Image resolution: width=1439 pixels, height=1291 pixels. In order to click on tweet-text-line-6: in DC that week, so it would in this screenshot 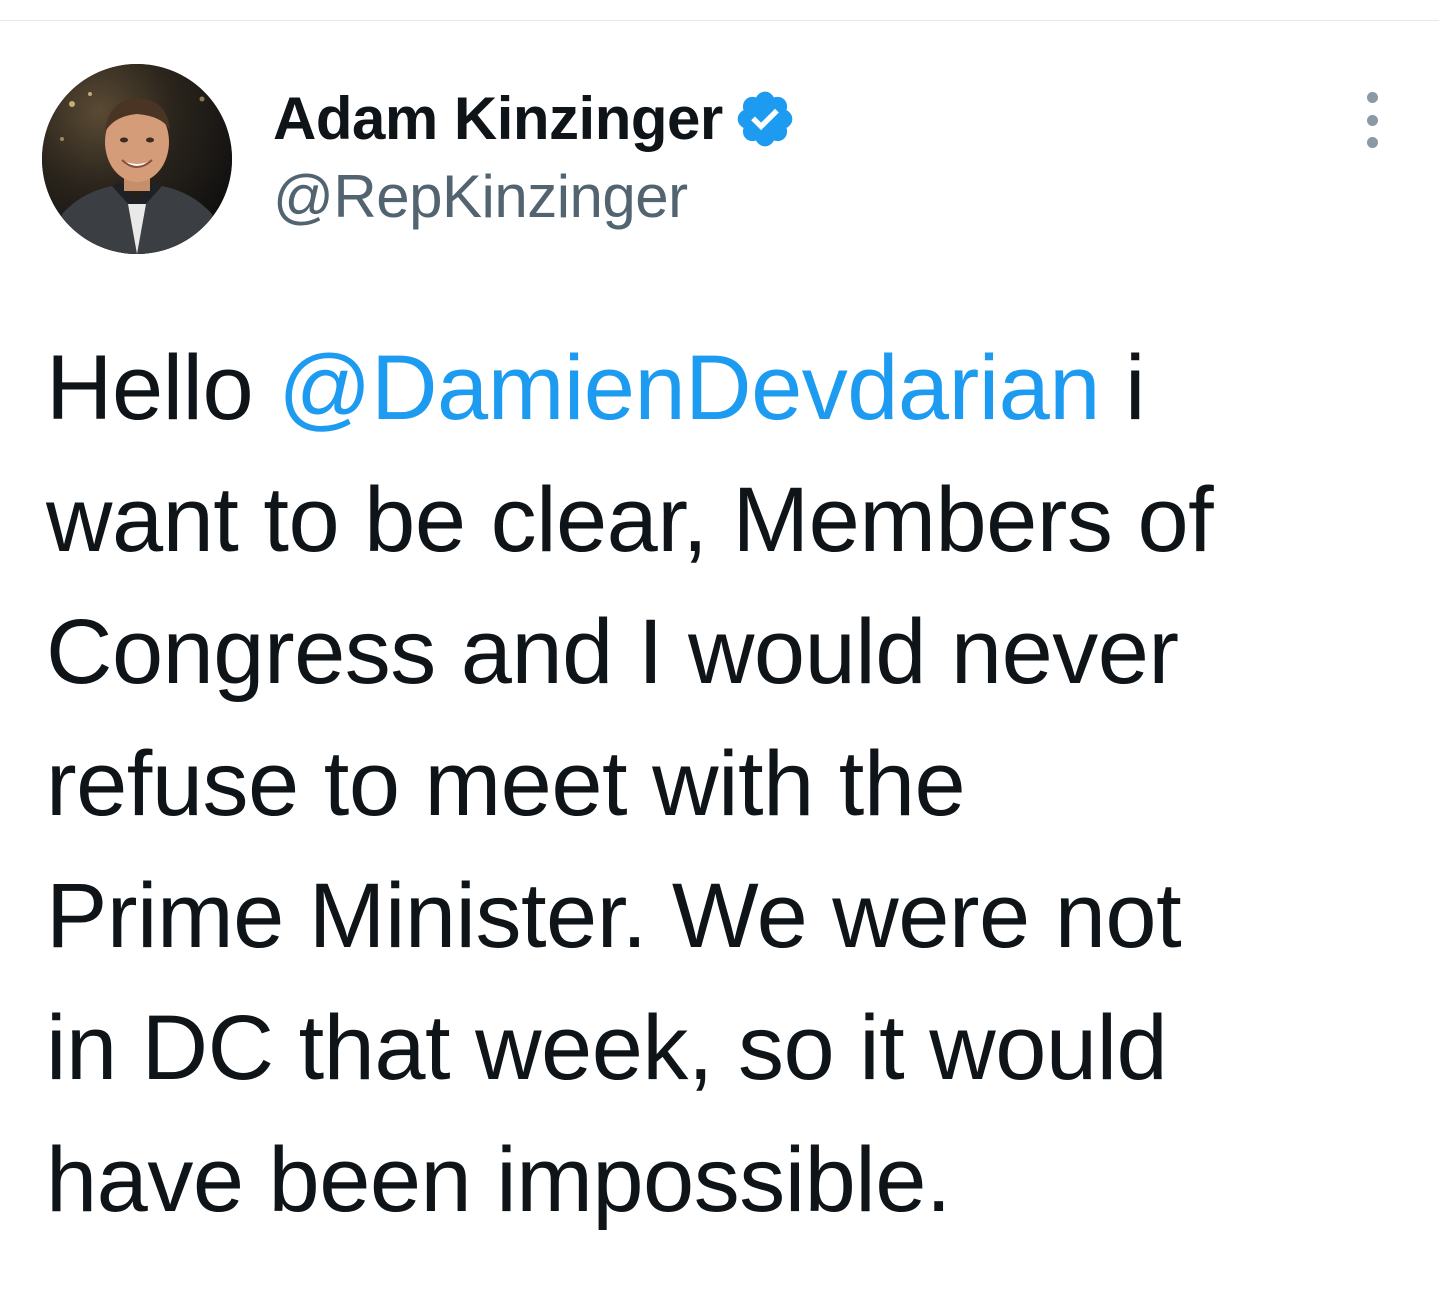, I will do `click(607, 1048)`.